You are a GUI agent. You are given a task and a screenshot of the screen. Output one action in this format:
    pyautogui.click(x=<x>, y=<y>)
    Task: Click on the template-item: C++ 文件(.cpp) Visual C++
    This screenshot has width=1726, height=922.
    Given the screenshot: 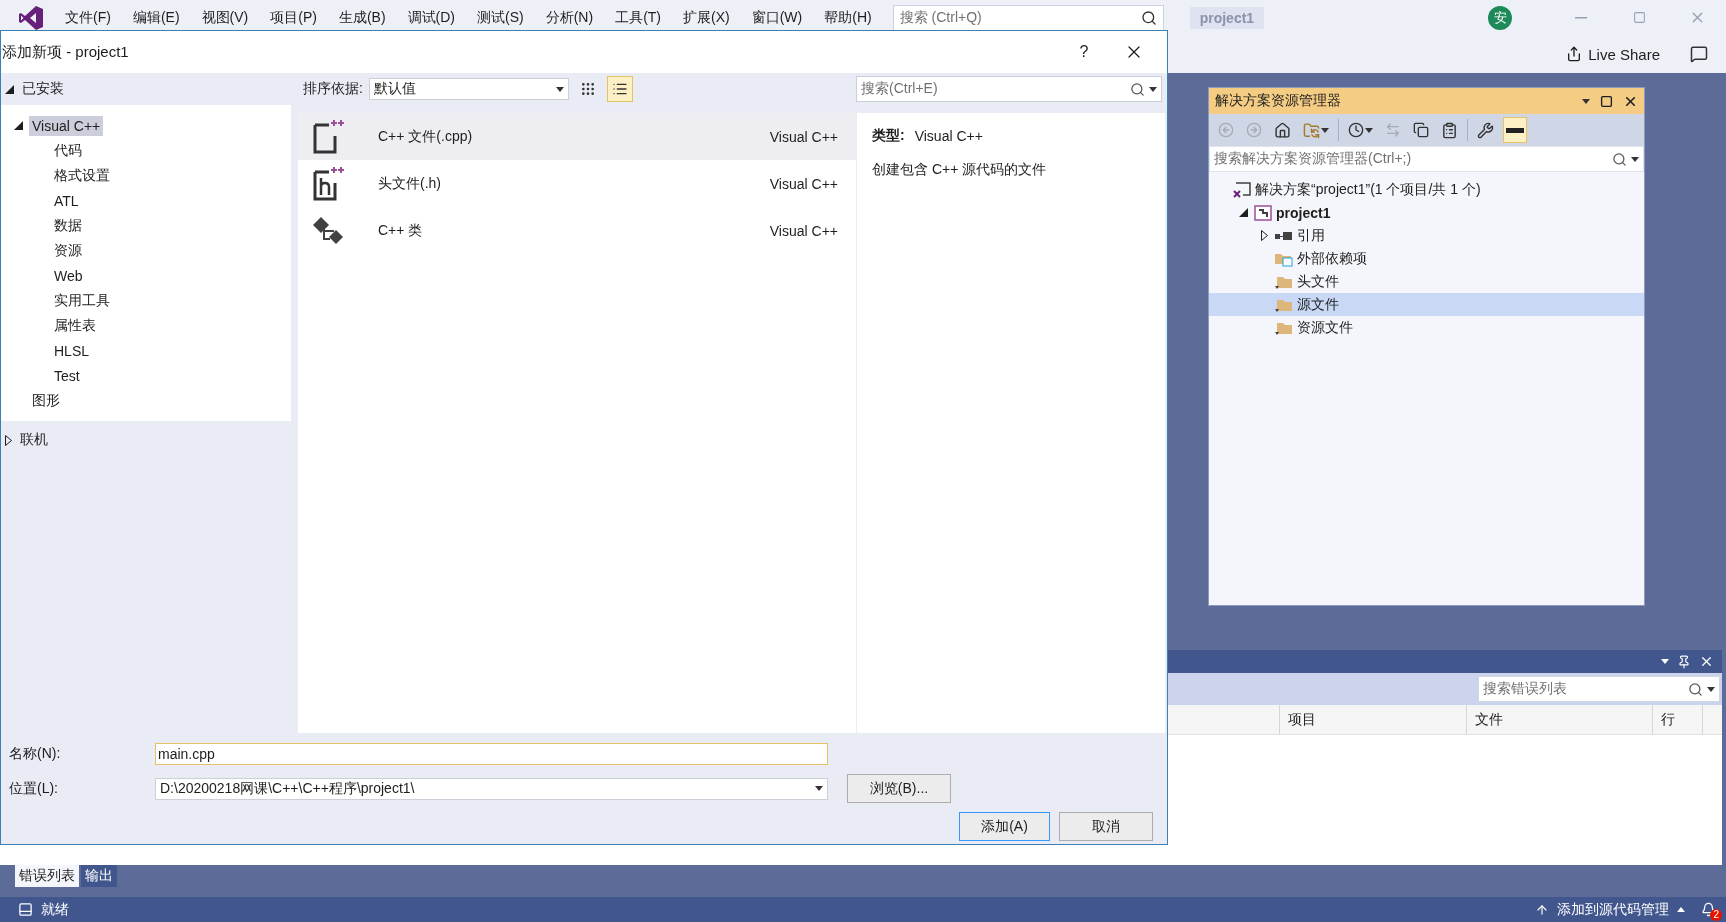 What is the action you would take?
    pyautogui.click(x=577, y=136)
    